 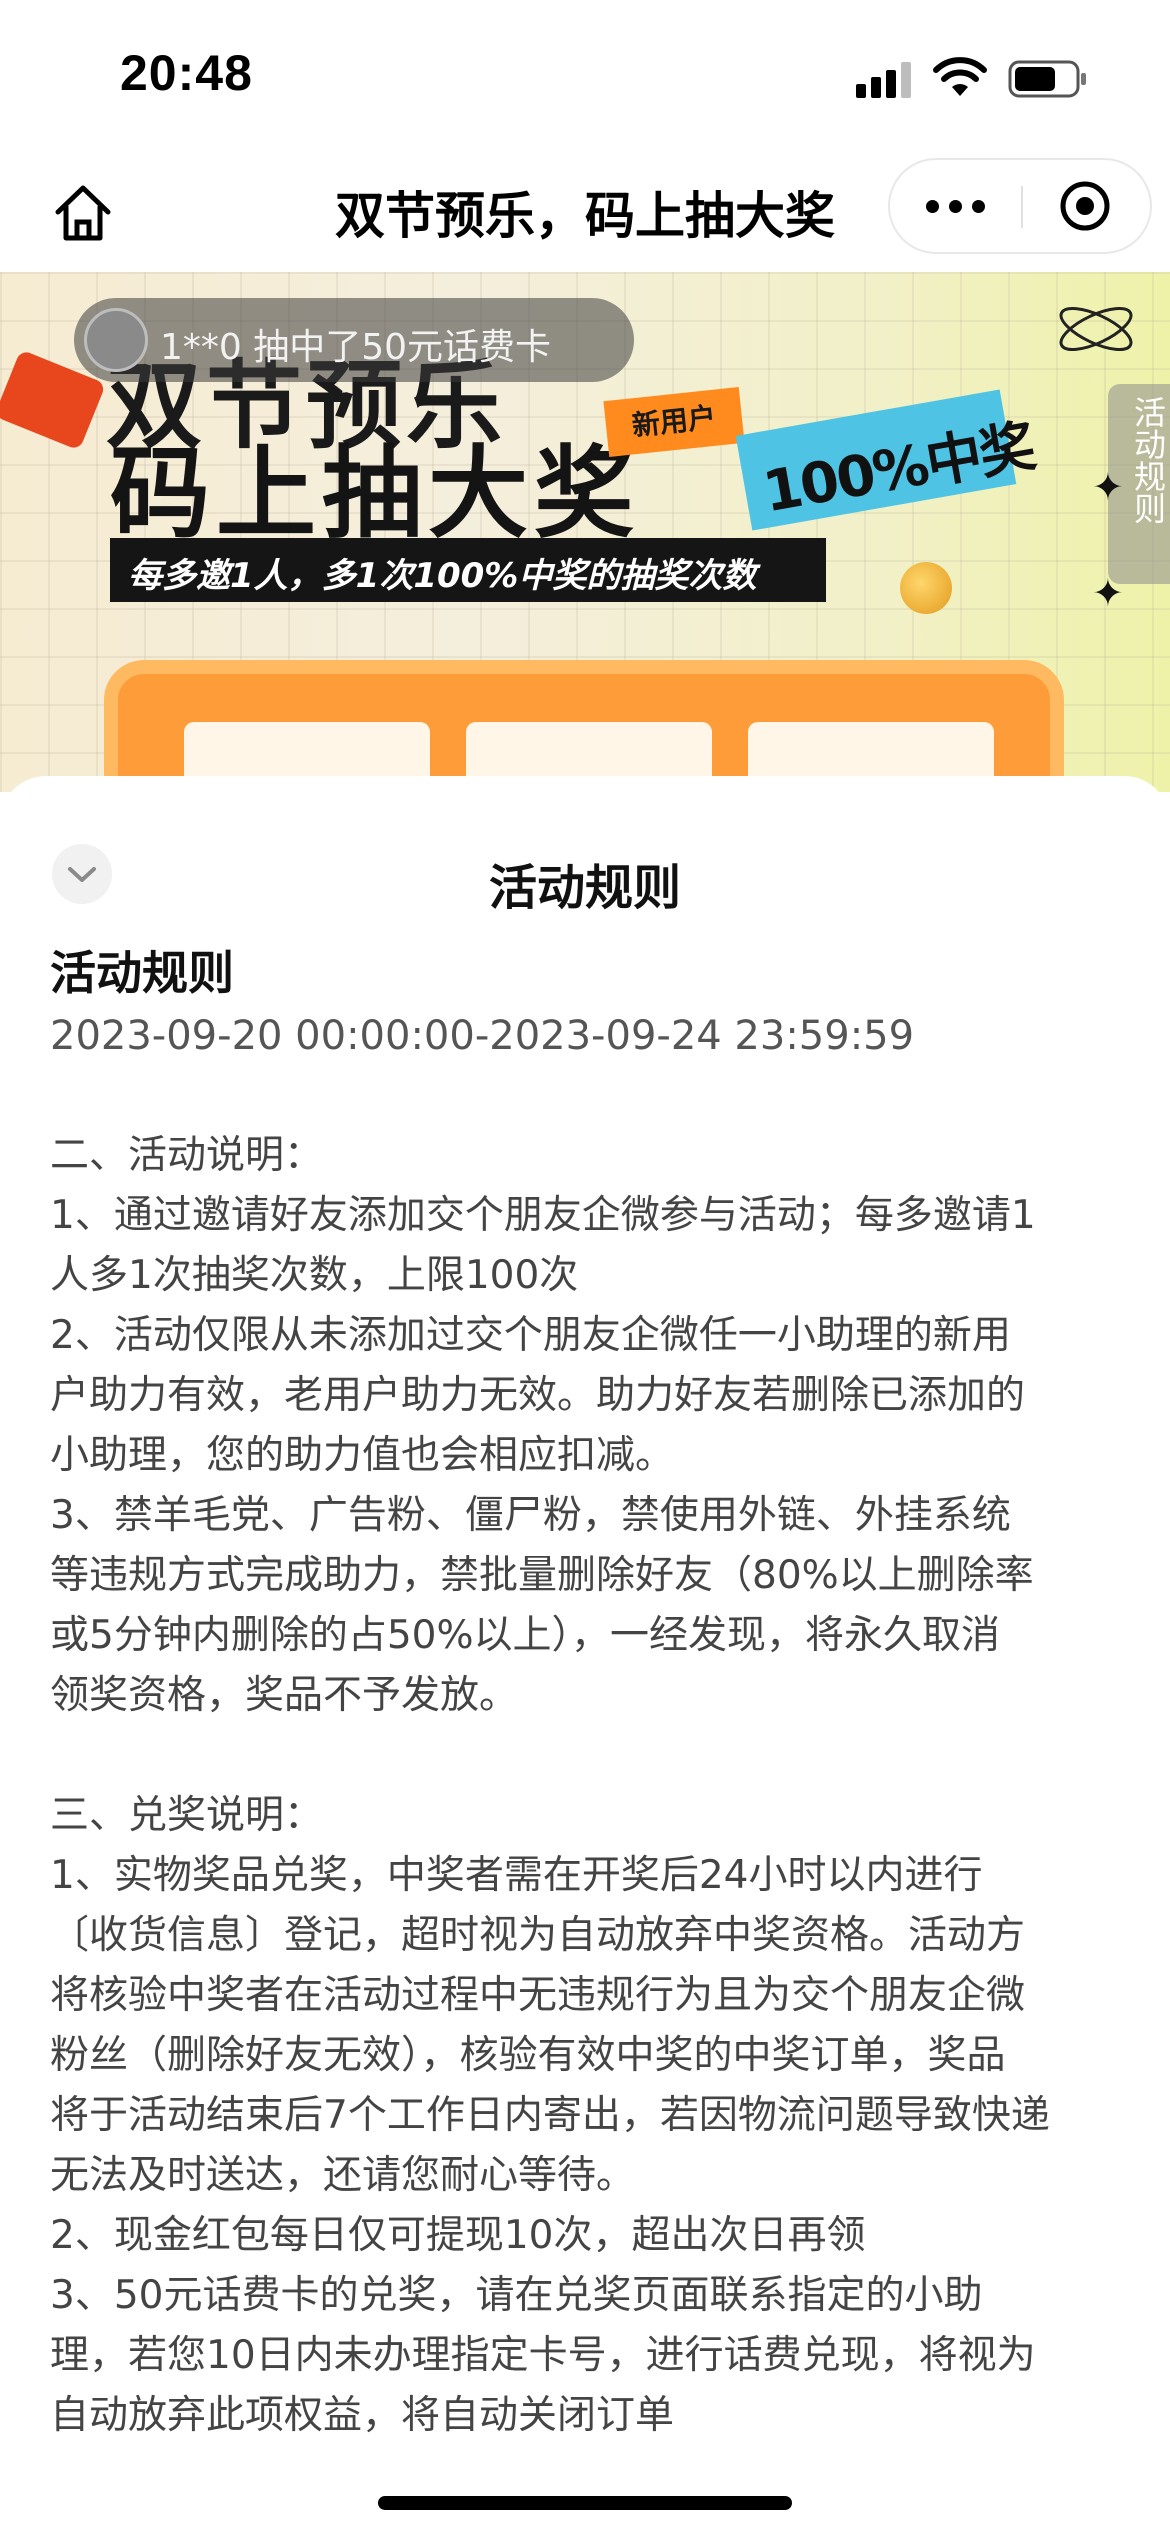 What do you see at coordinates (542, 1575) in the screenshot?
I see `rules-line: 等违规方式完成助力，禁批量删除好友（80%以上删除率` at bounding box center [542, 1575].